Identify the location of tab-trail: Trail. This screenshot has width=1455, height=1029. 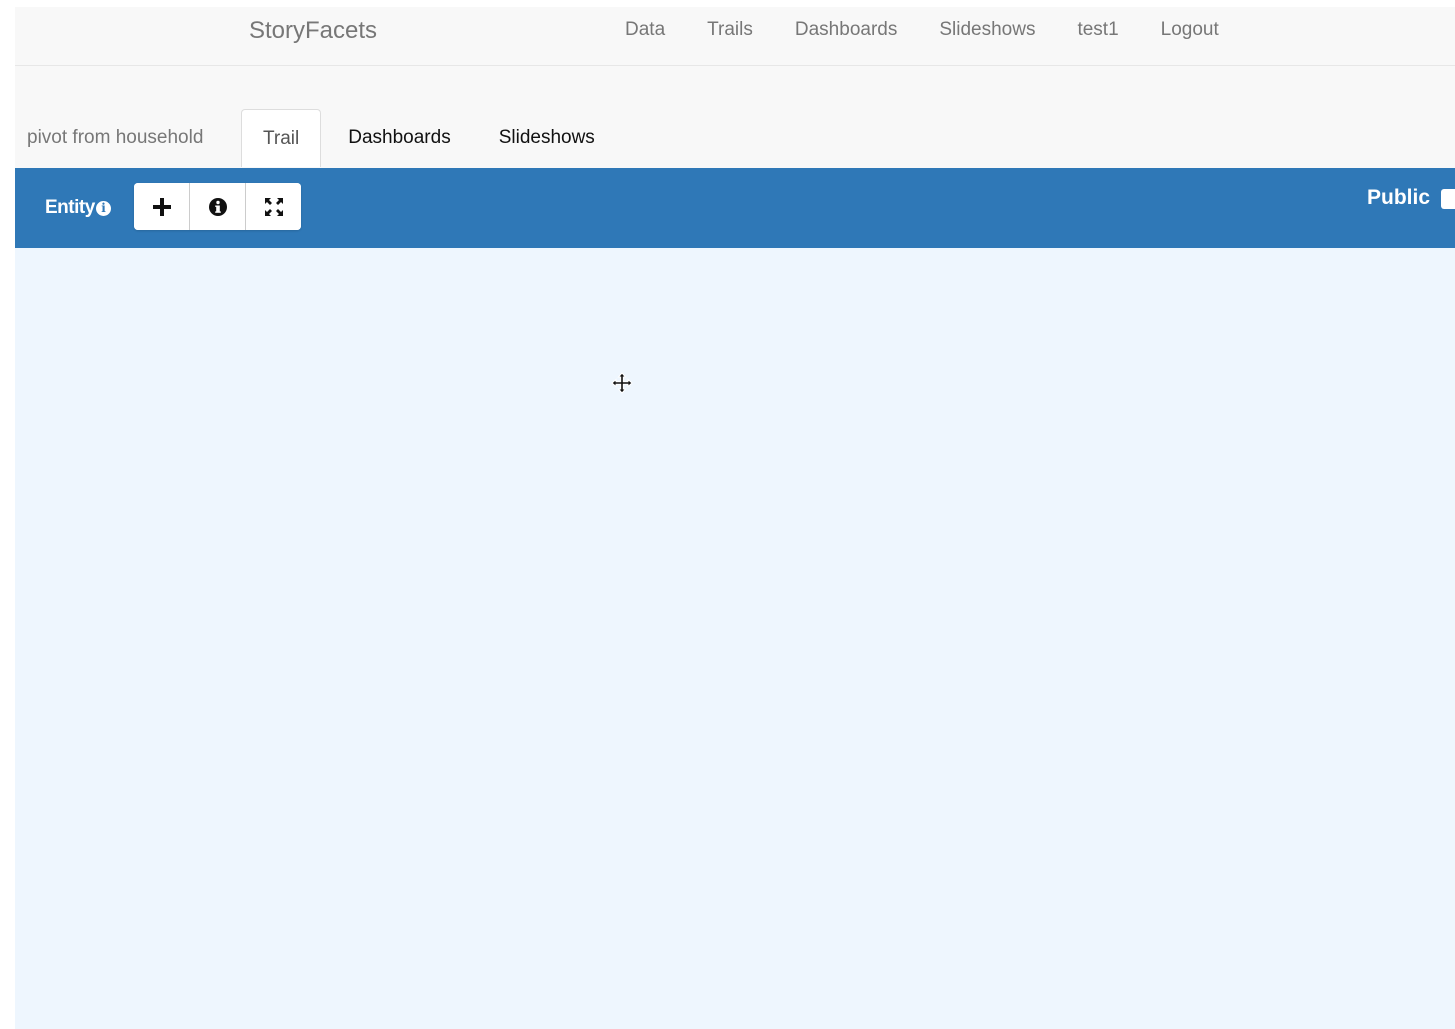
(281, 138).